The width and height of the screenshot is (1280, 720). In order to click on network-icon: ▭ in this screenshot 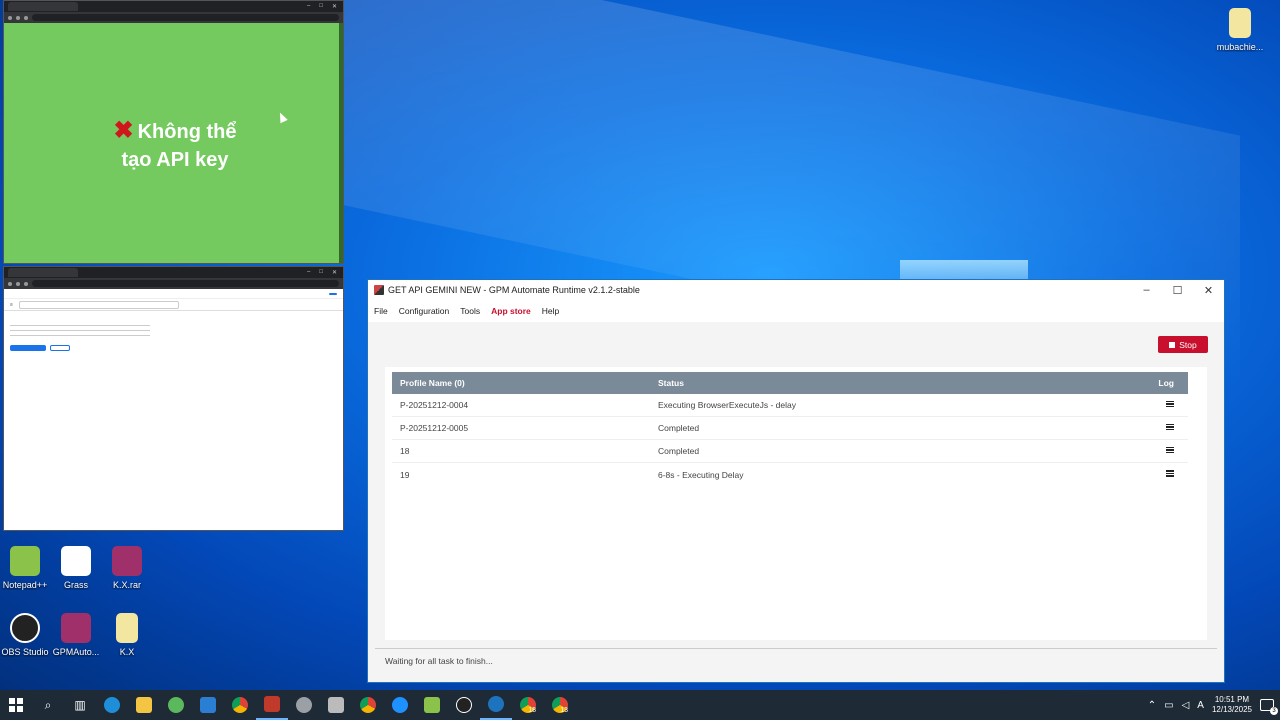, I will do `click(1168, 705)`.